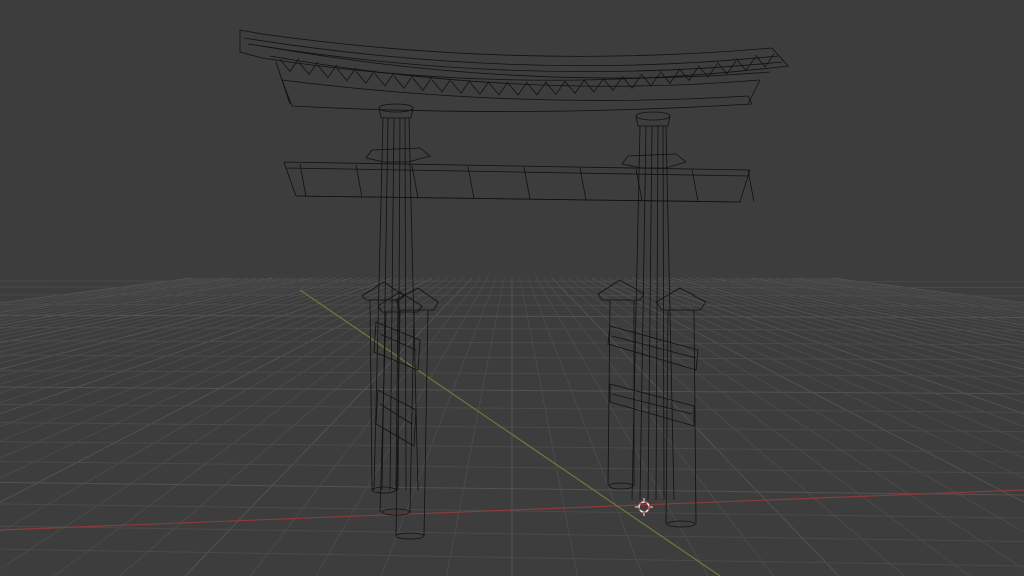 The image size is (1024, 576). What do you see at coordinates (400, 410) in the screenshot?
I see `left-support-posts` at bounding box center [400, 410].